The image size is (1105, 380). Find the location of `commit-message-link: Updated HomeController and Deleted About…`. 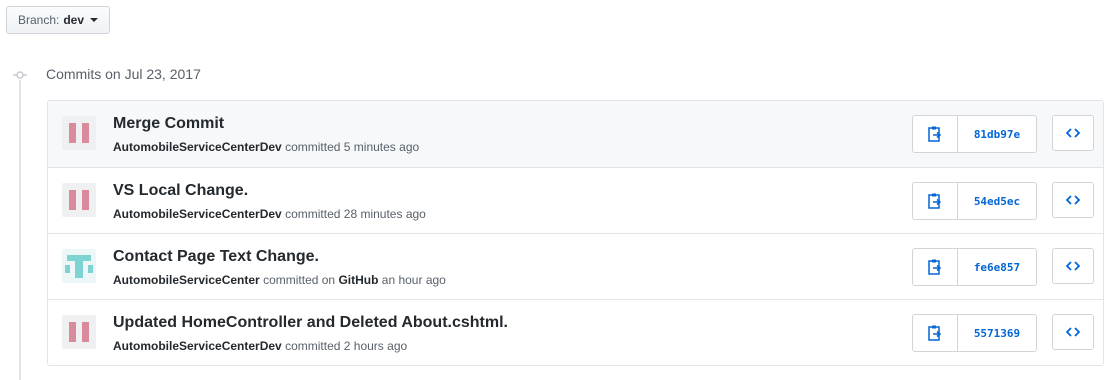

commit-message-link: Updated HomeController and Deleted About… is located at coordinates (310, 323).